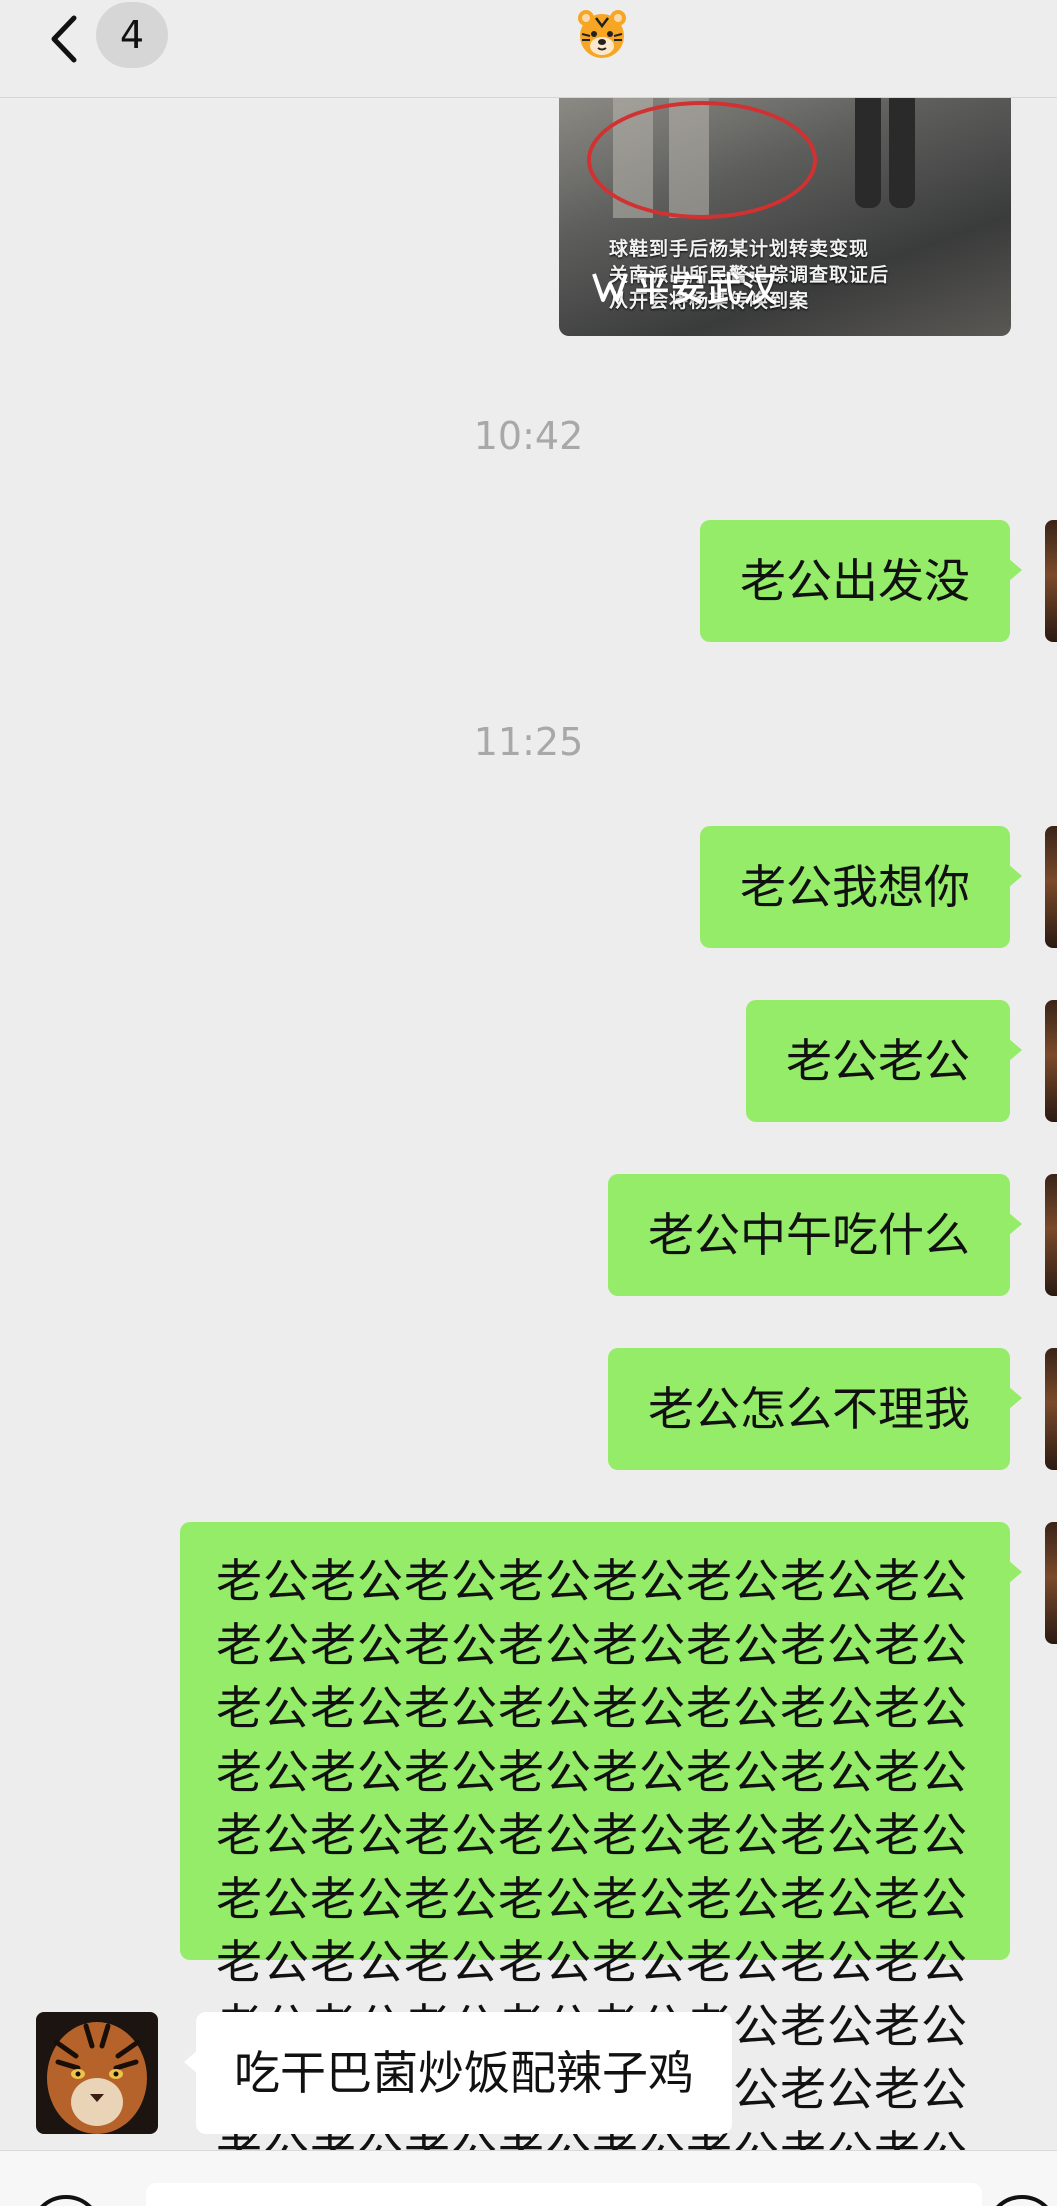  I want to click on outgoing-message: 老公怎么不理我, so click(815, 1409).